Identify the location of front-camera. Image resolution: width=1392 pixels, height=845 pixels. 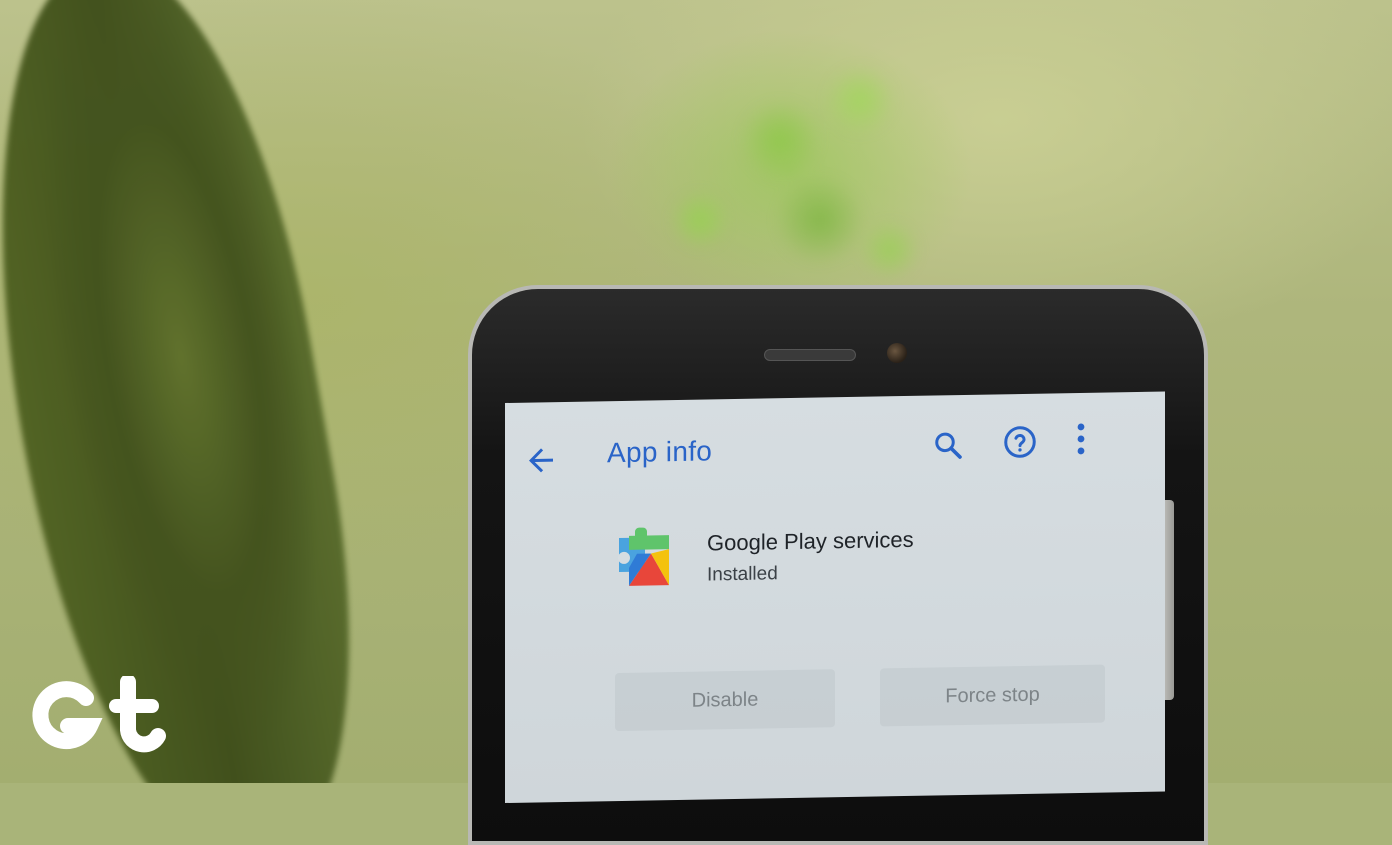
(897, 353).